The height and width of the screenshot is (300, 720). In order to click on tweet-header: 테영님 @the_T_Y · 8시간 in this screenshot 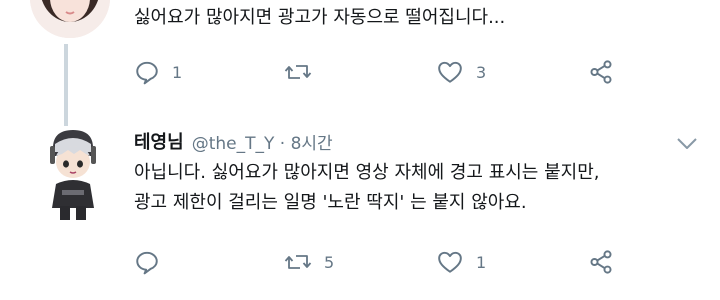, I will do `click(233, 141)`.